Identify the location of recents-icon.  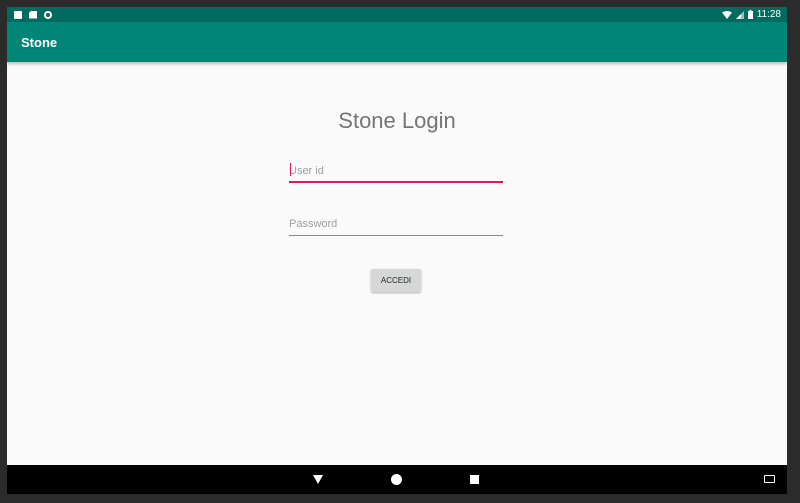
(474, 479).